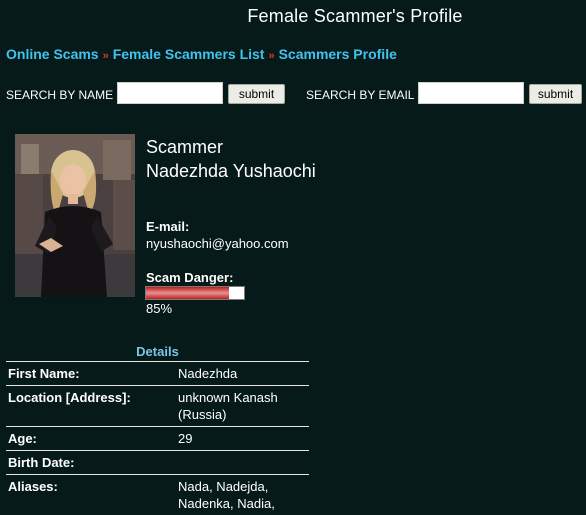 This screenshot has height=515, width=586. I want to click on search-name-input, so click(170, 93).